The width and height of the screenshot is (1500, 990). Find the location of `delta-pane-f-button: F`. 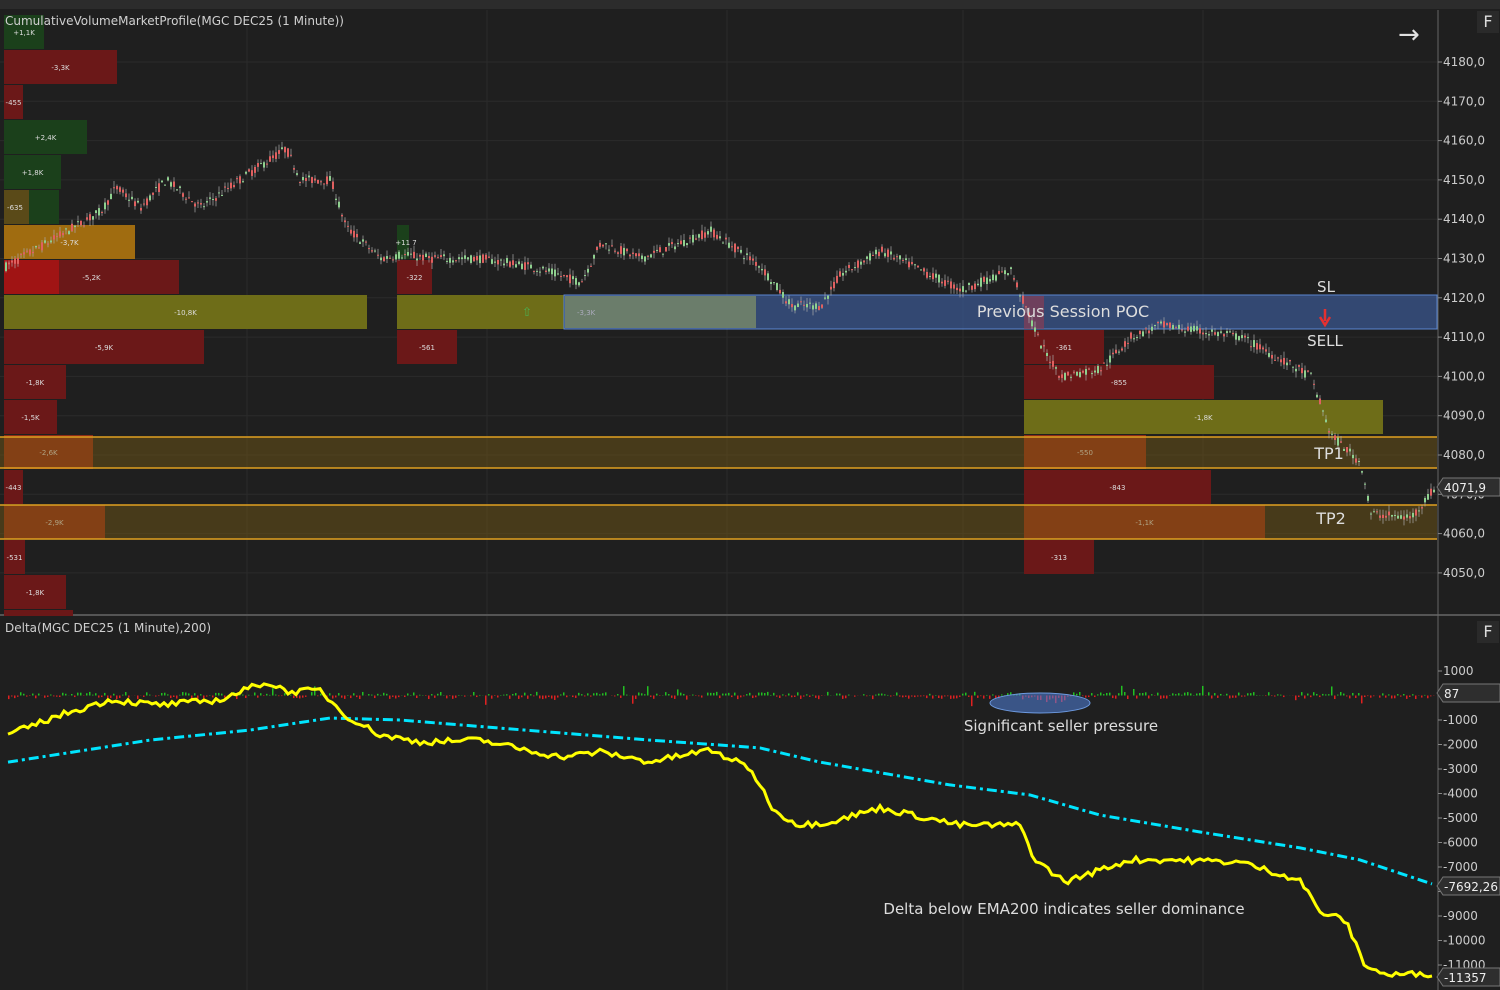

delta-pane-f-button: F is located at coordinates (1488, 632).